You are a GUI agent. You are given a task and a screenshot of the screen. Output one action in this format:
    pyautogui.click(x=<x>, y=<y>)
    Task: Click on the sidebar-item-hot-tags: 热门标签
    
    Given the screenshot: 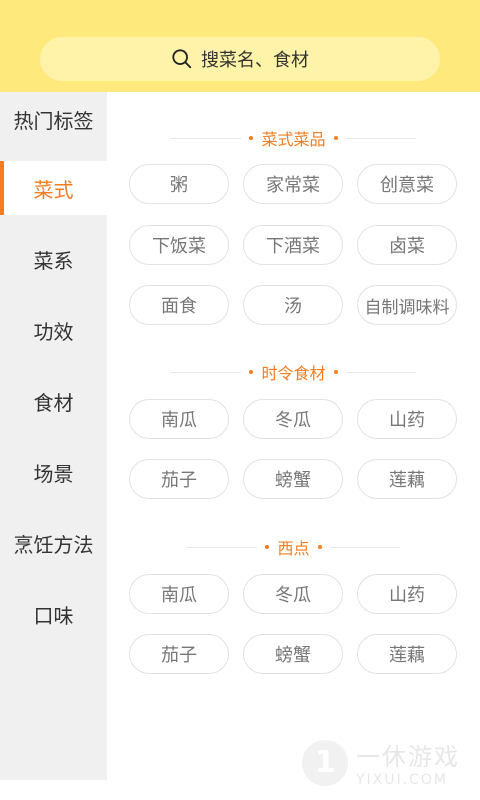 What is the action you would take?
    pyautogui.click(x=53, y=119)
    